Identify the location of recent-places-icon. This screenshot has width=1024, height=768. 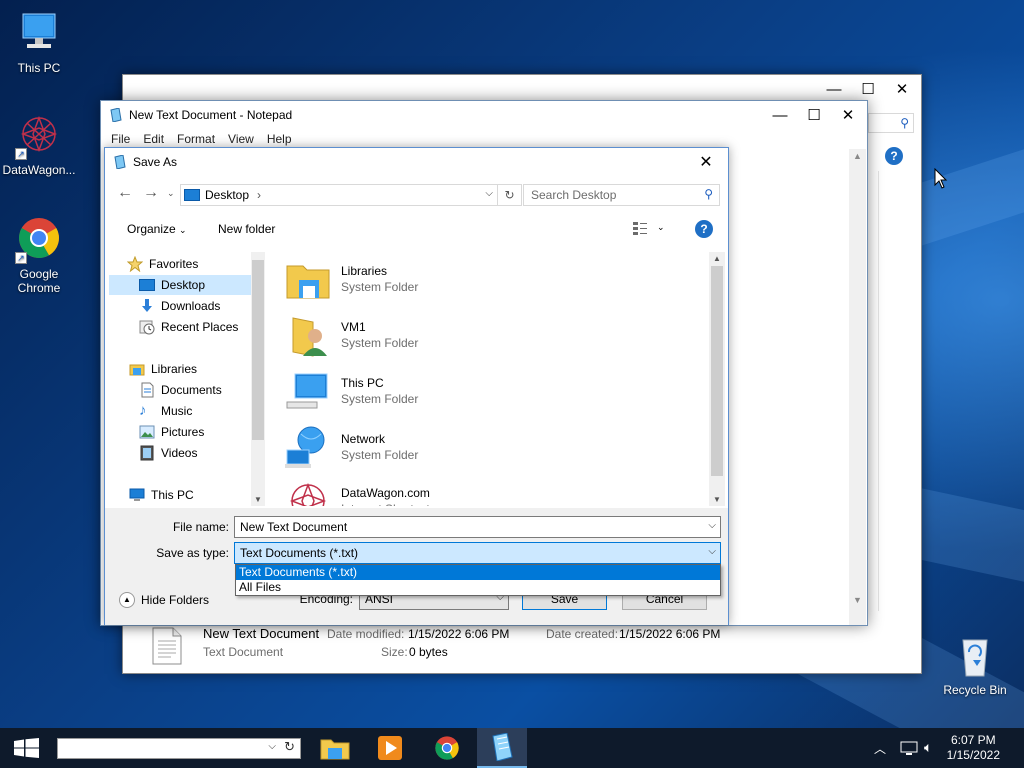
(147, 327).